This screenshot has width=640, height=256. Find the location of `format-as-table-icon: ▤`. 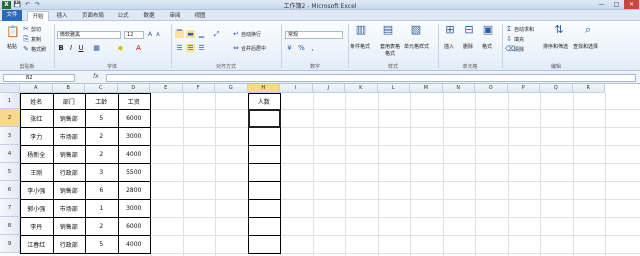

format-as-table-icon: ▤ is located at coordinates (388, 30).